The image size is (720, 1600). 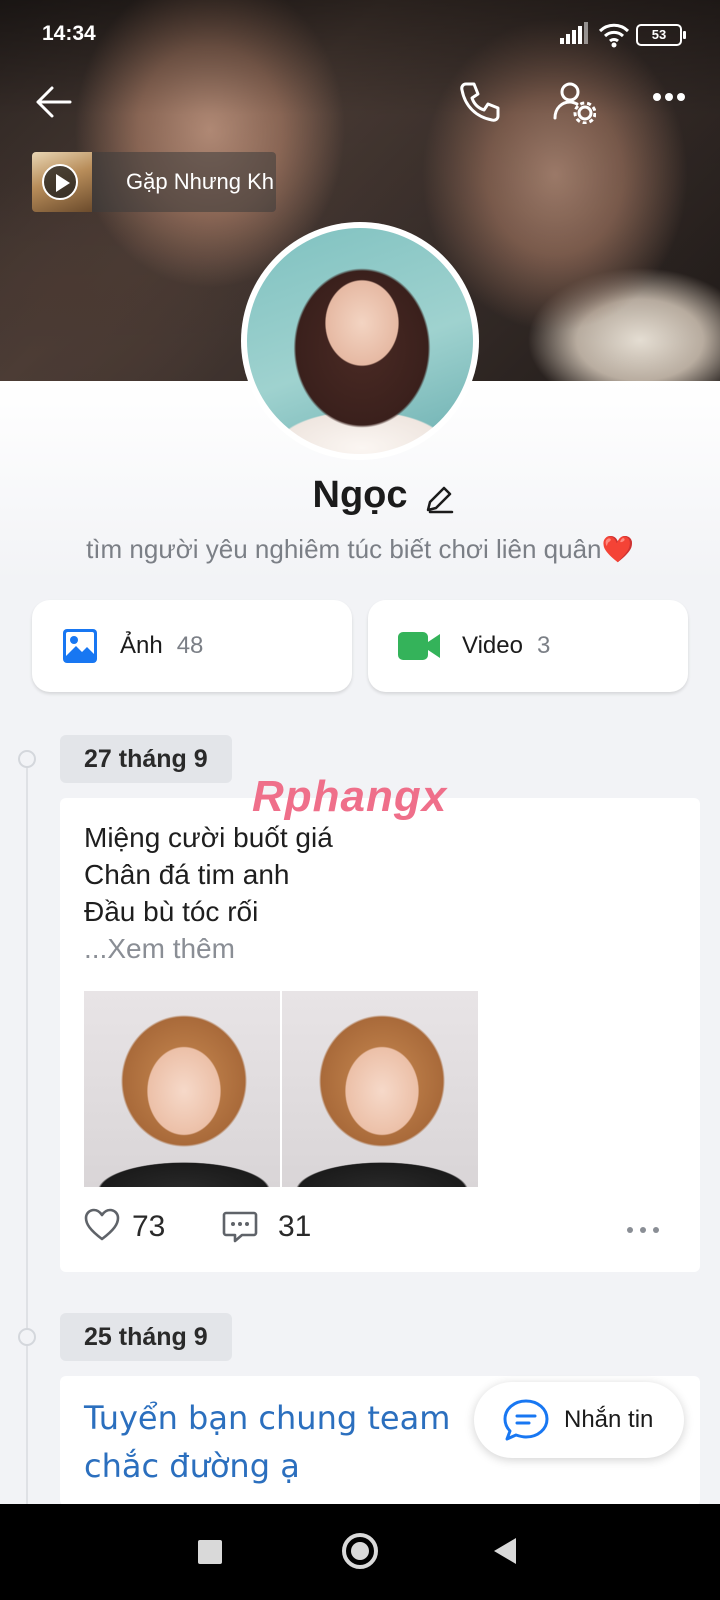 I want to click on post-text-line: Đầu bù tóc rối, so click(x=171, y=911).